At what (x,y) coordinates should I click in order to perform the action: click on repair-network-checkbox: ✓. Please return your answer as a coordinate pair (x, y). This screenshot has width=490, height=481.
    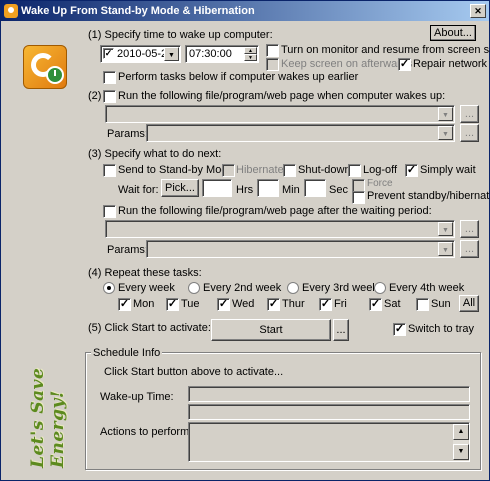
    Looking at the image, I should click on (404, 64).